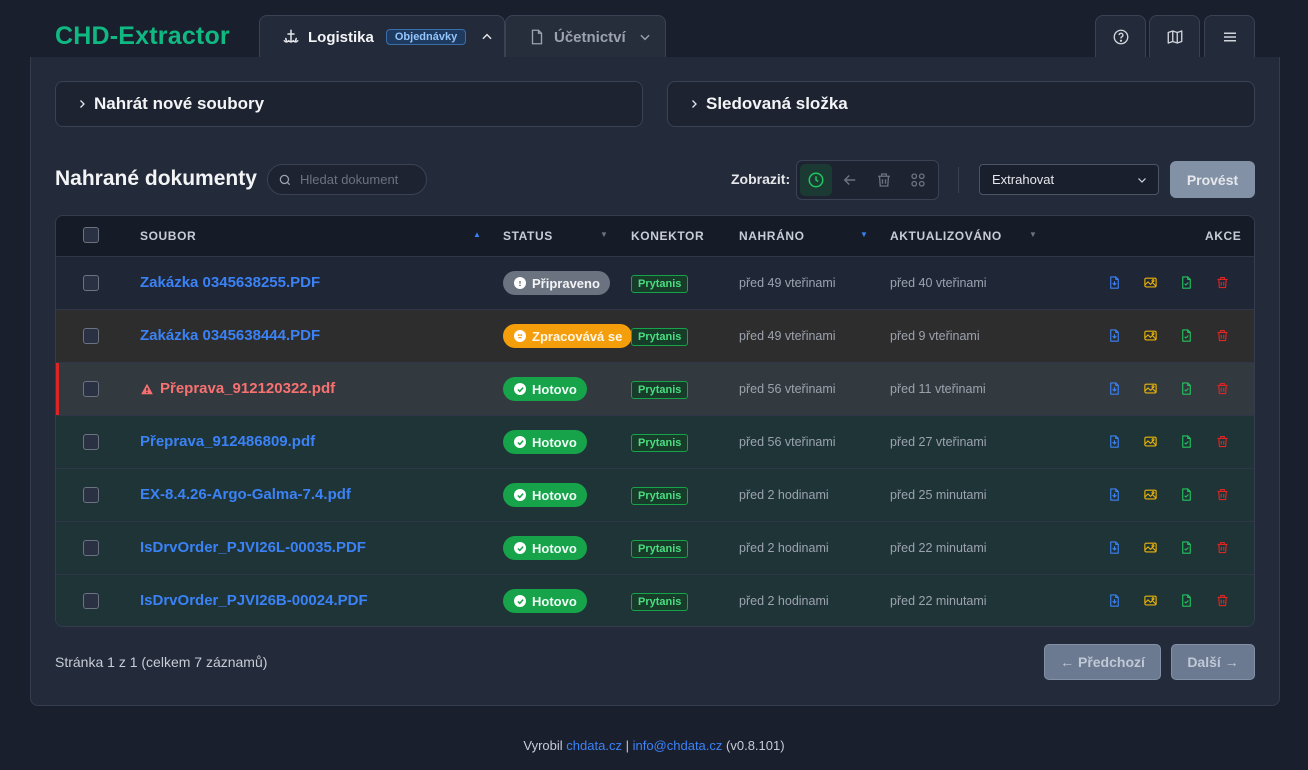 Image resolution: width=1308 pixels, height=770 pixels. What do you see at coordinates (938, 548) in the screenshot?
I see `updated-time: před 22 minutami` at bounding box center [938, 548].